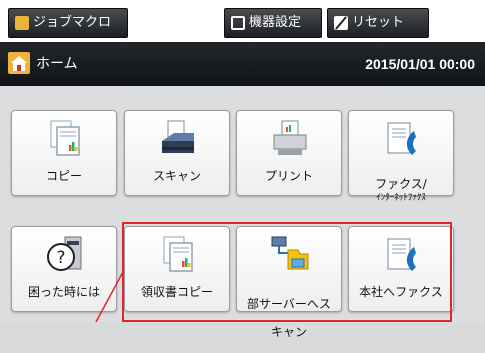  Describe the element at coordinates (290, 137) in the screenshot. I see `printer-icon` at that location.